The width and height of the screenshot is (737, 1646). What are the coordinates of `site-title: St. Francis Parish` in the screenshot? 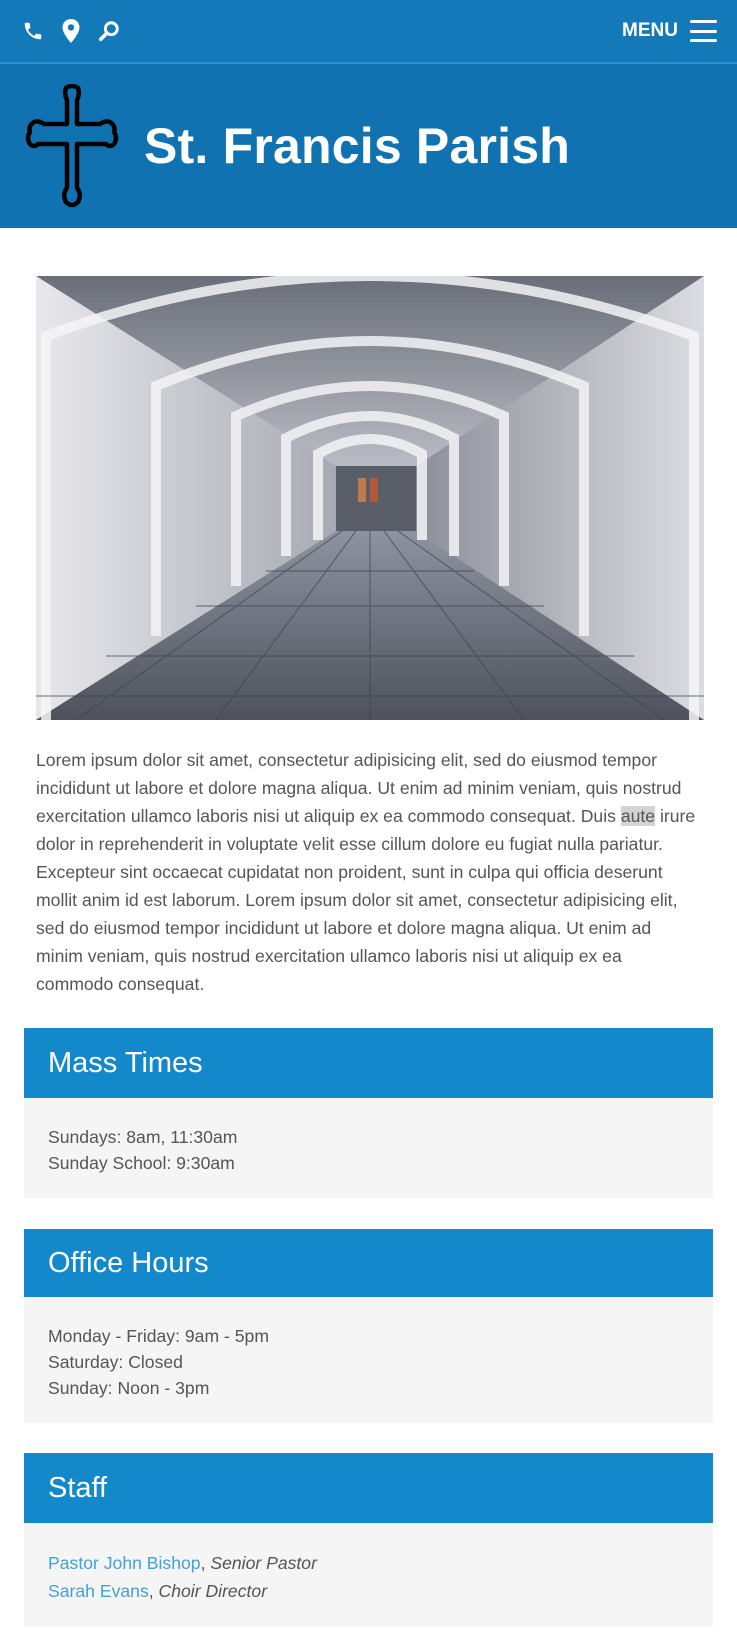 It's located at (357, 146).